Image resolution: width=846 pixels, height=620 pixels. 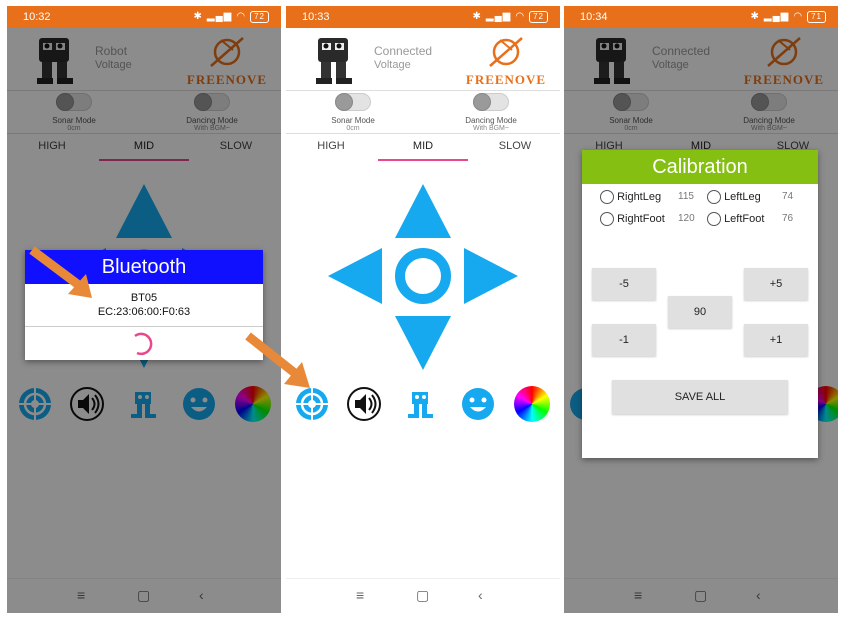 I want to click on right-arrow-button, so click(x=491, y=276).